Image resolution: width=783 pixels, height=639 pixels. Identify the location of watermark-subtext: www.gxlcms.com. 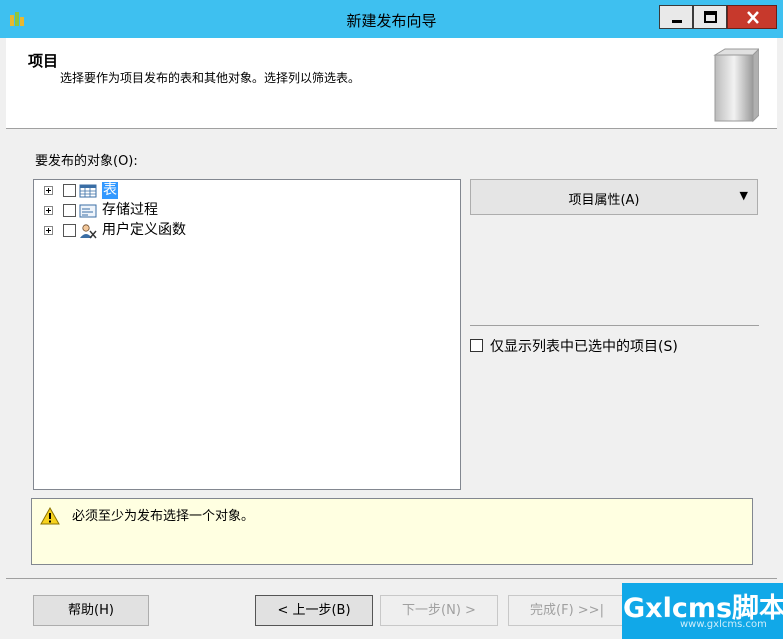
(723, 624).